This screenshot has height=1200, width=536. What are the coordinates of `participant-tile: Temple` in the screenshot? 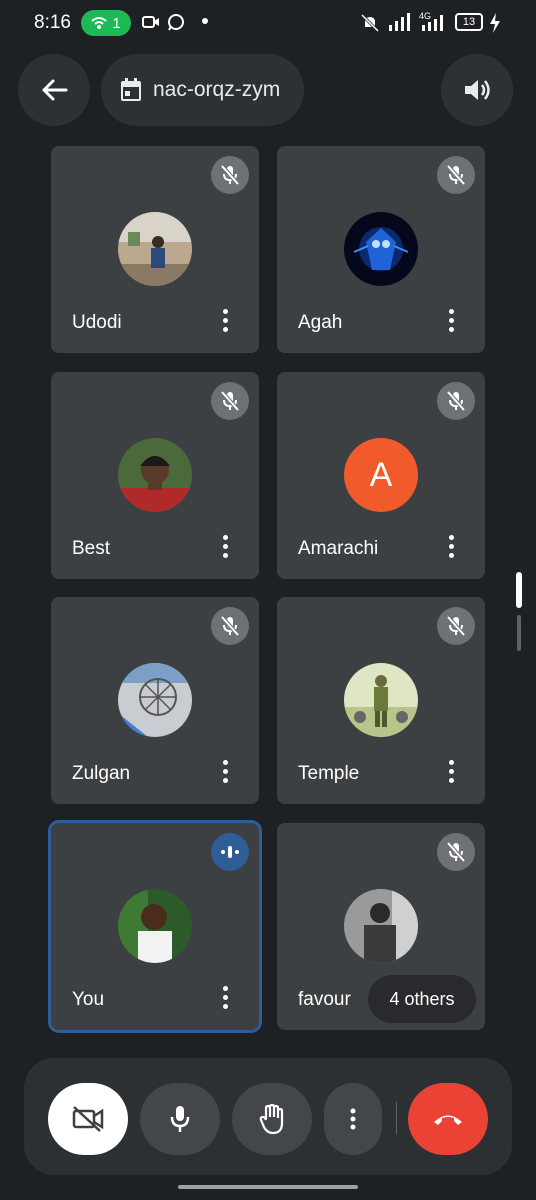 It's located at (381, 700).